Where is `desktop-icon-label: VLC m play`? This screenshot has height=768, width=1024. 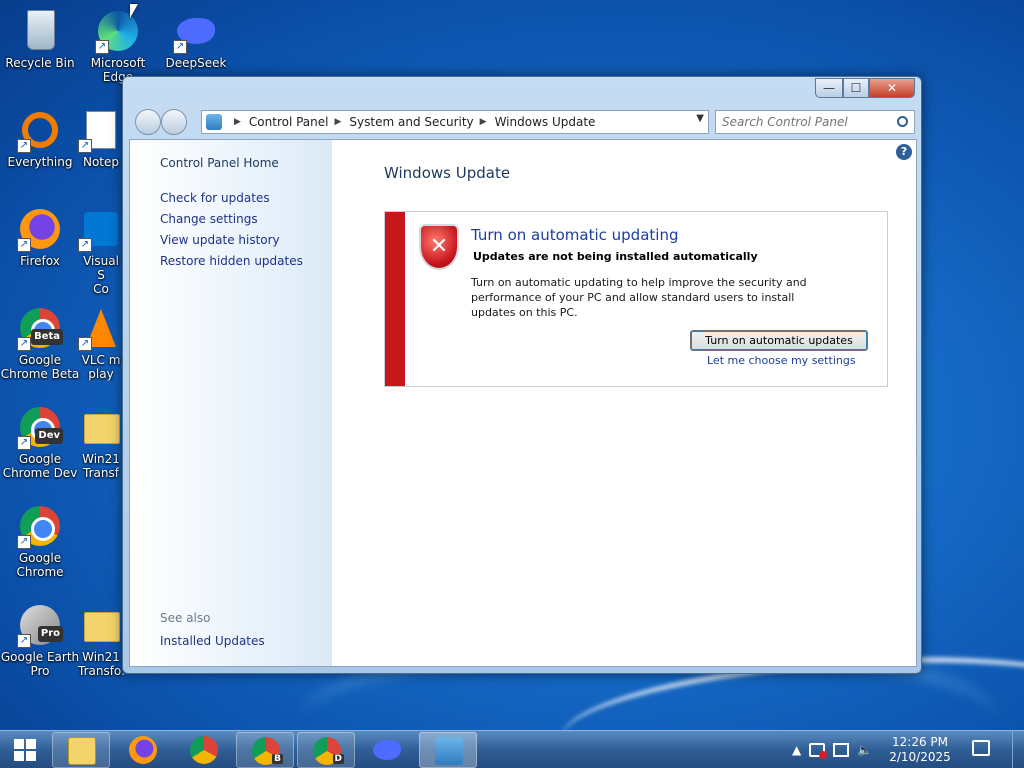
desktop-icon-label: VLC m play is located at coordinates (101, 367).